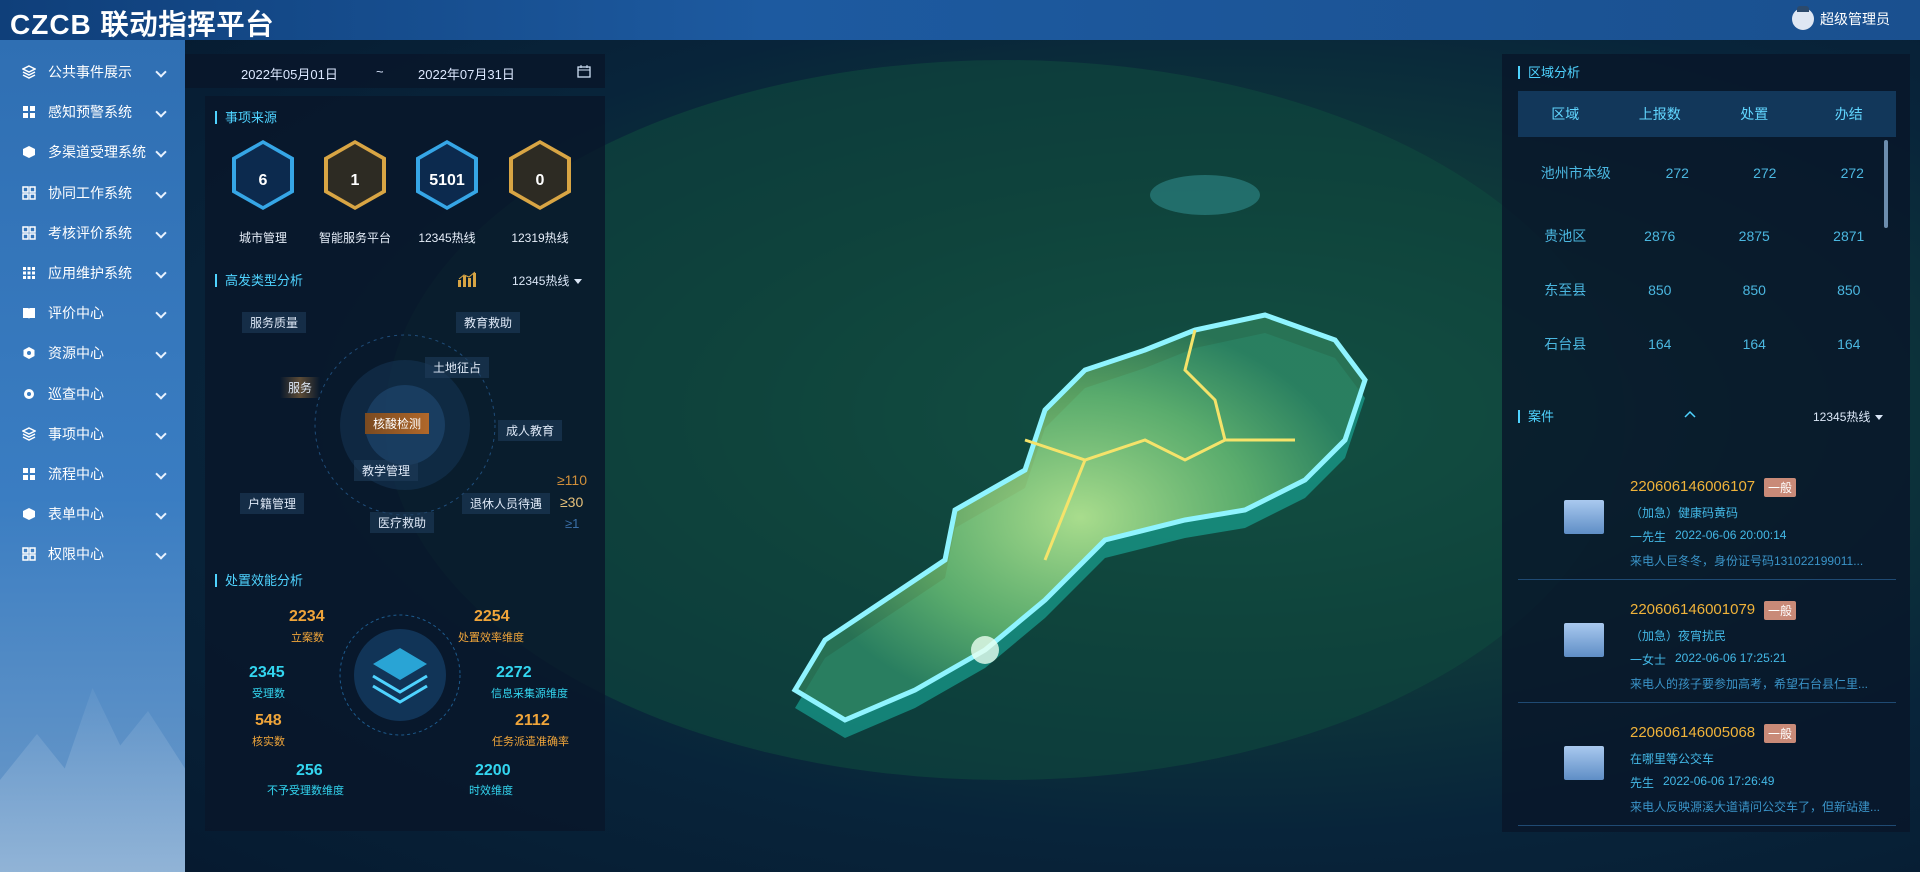 The width and height of the screenshot is (1920, 872). Describe the element at coordinates (386, 470) in the screenshot. I see `hotspot-tag: 教学管理` at that location.